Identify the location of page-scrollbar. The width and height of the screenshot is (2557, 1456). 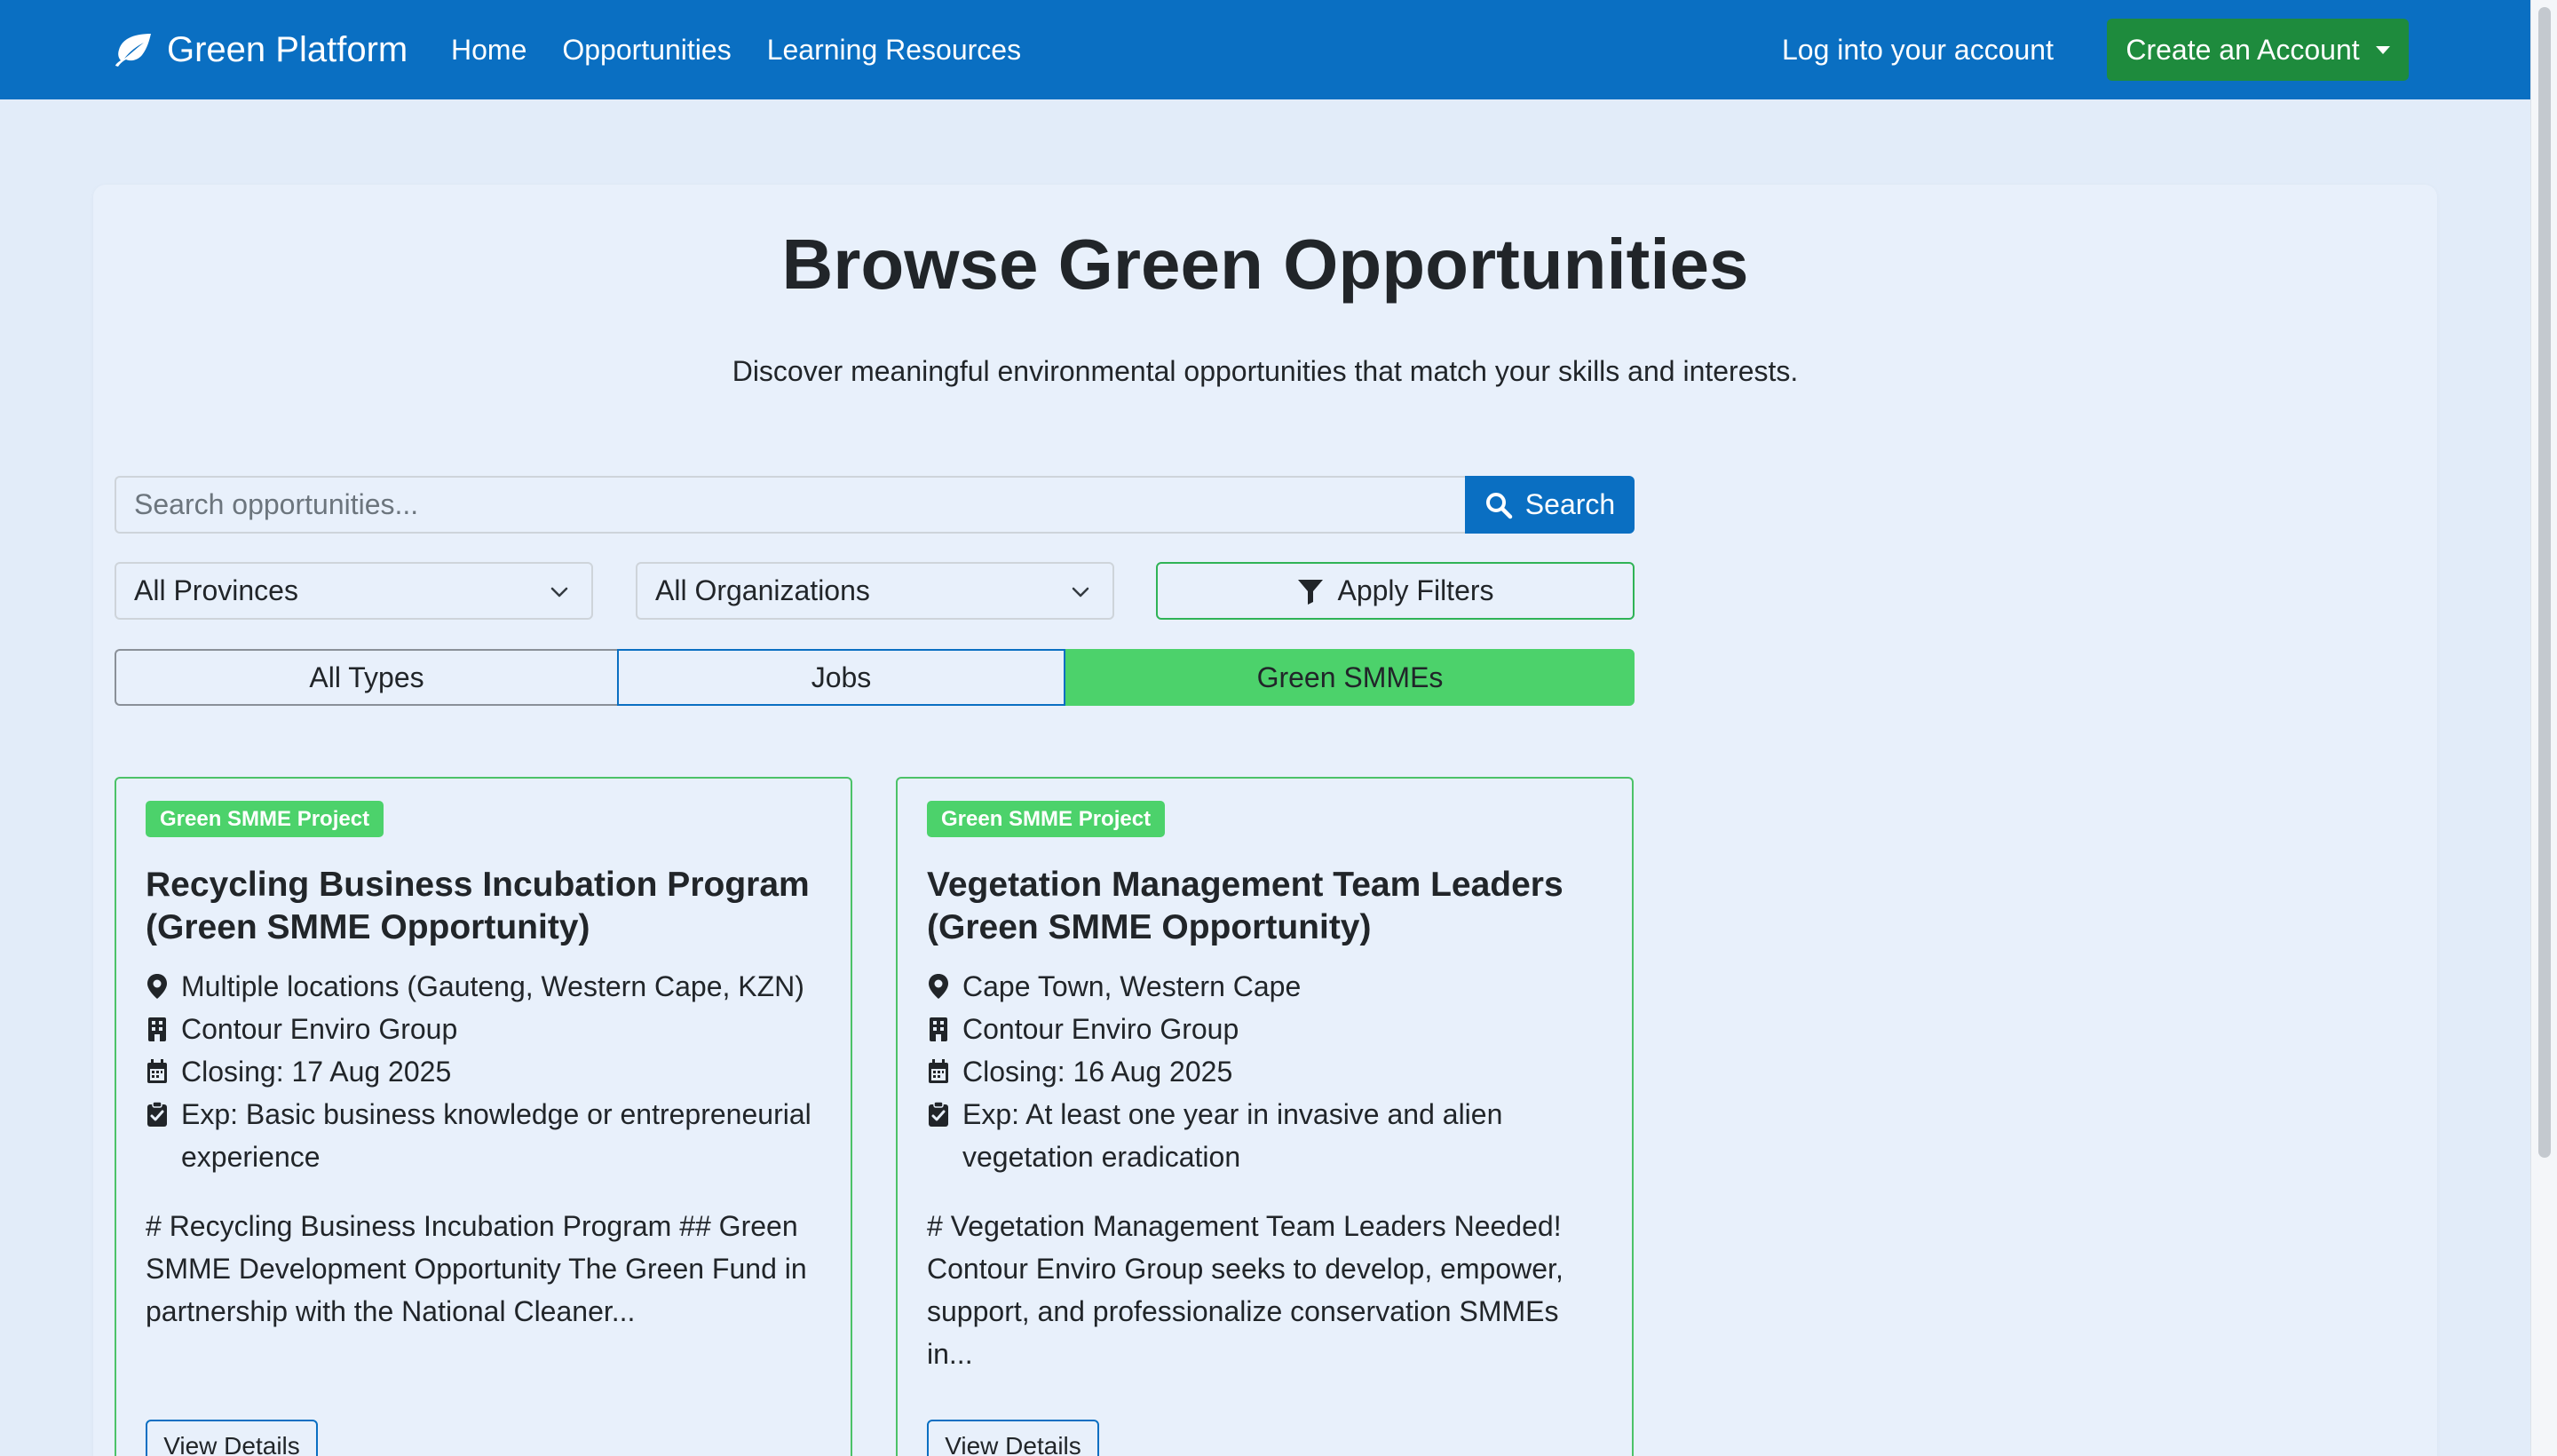
(2543, 728).